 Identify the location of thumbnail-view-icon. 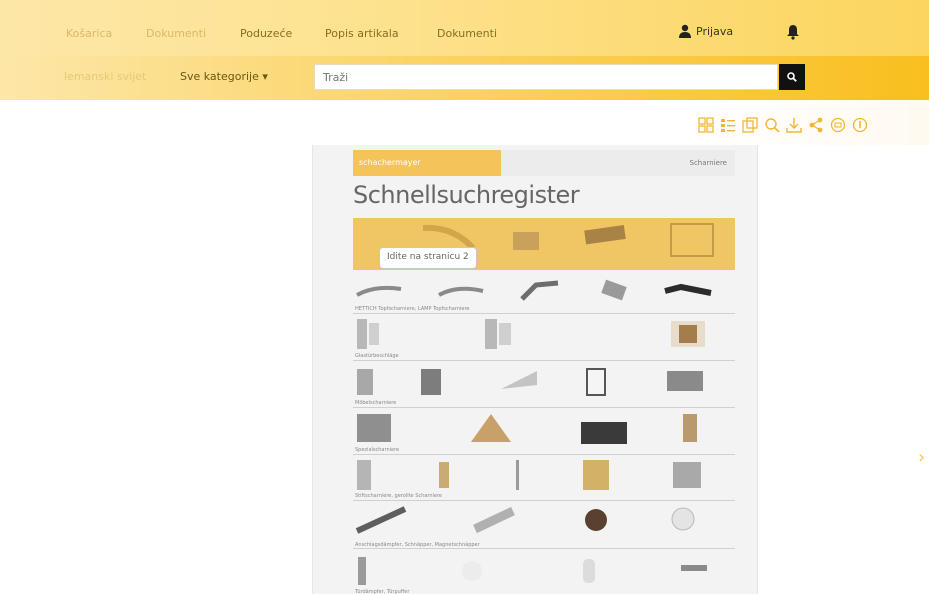
(750, 125).